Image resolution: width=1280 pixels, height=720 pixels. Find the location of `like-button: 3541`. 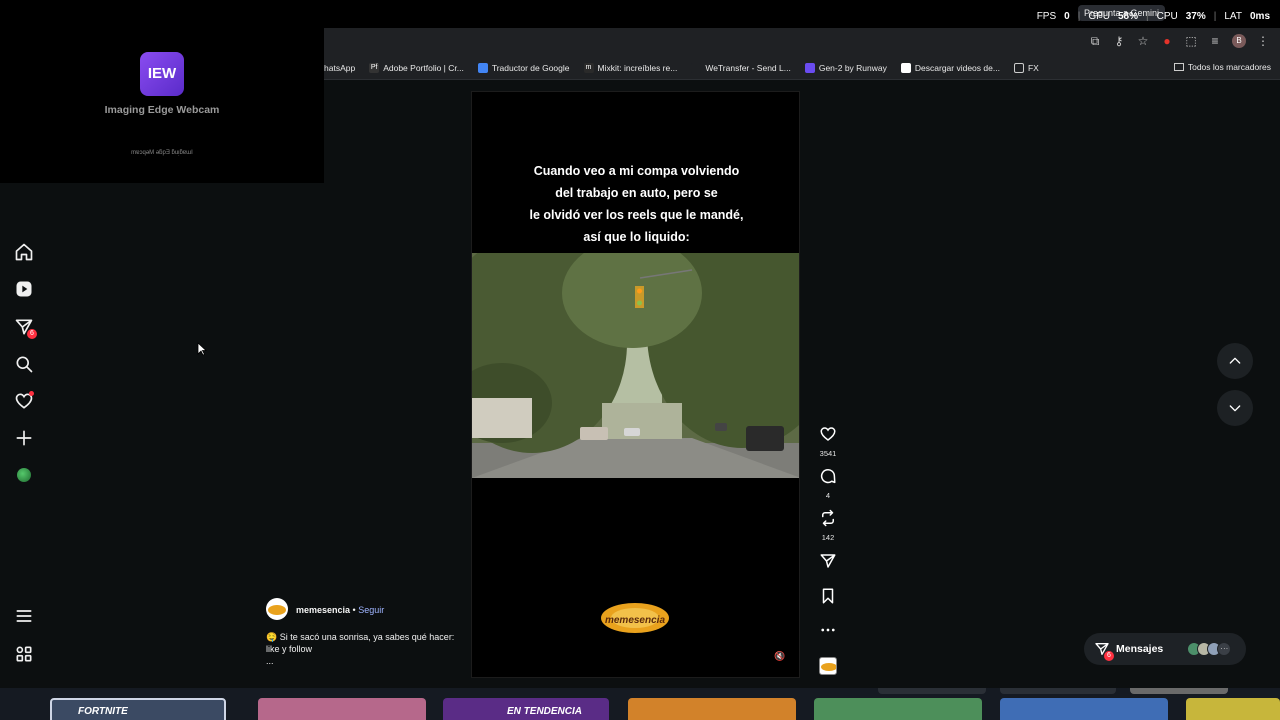

like-button: 3541 is located at coordinates (828, 441).